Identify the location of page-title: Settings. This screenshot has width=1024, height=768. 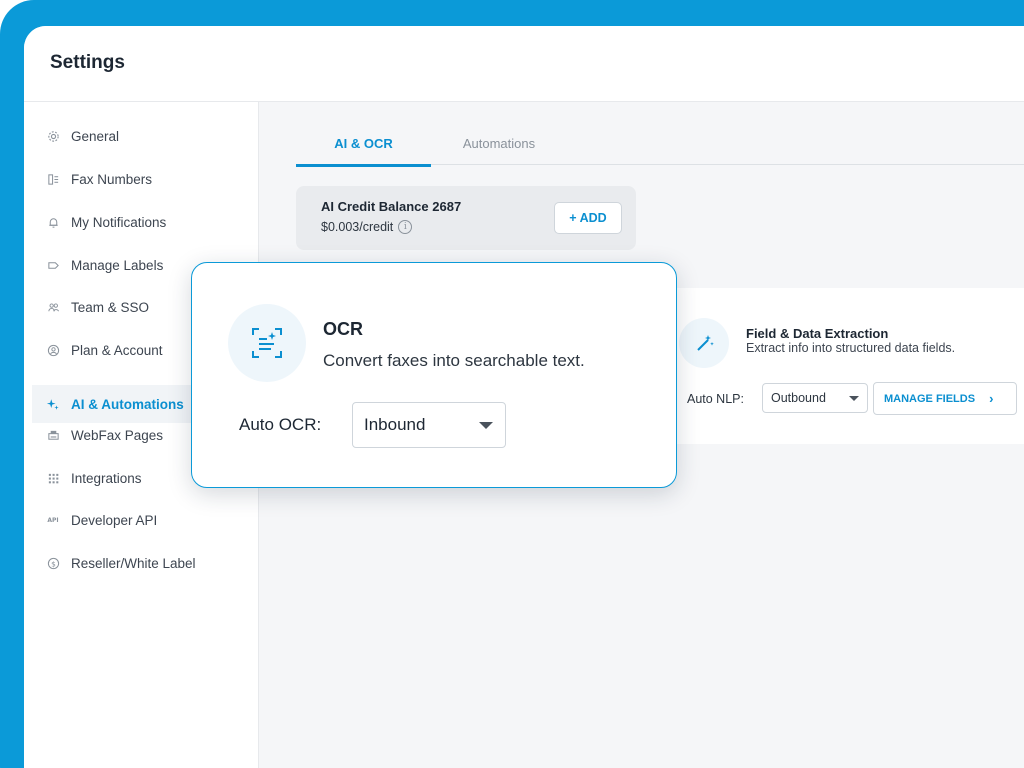
(87, 62).